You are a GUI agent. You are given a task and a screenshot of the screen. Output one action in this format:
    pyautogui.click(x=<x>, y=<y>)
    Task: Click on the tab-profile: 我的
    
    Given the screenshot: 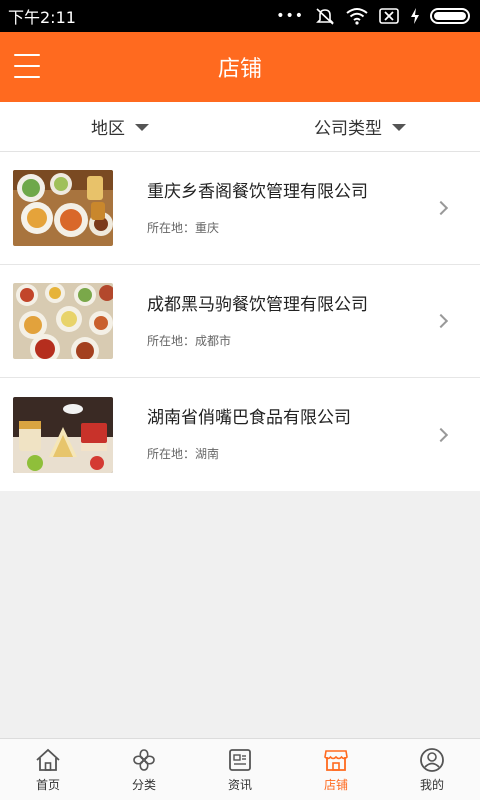 What is the action you would take?
    pyautogui.click(x=432, y=769)
    